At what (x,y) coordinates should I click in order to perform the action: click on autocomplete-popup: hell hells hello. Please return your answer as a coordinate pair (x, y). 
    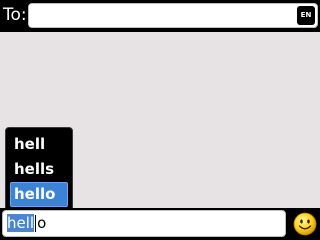
    Looking at the image, I should click on (39, 170).